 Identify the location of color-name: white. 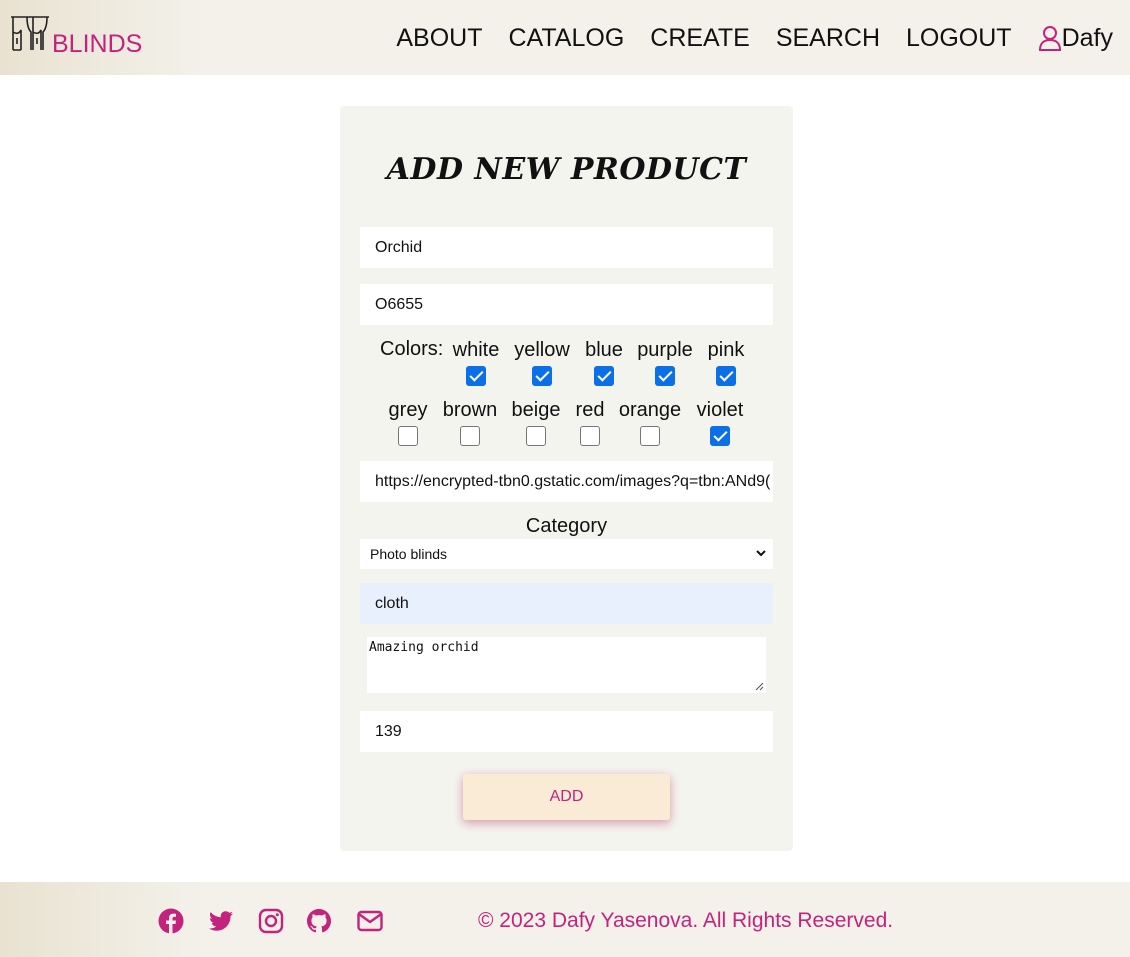
(476, 350).